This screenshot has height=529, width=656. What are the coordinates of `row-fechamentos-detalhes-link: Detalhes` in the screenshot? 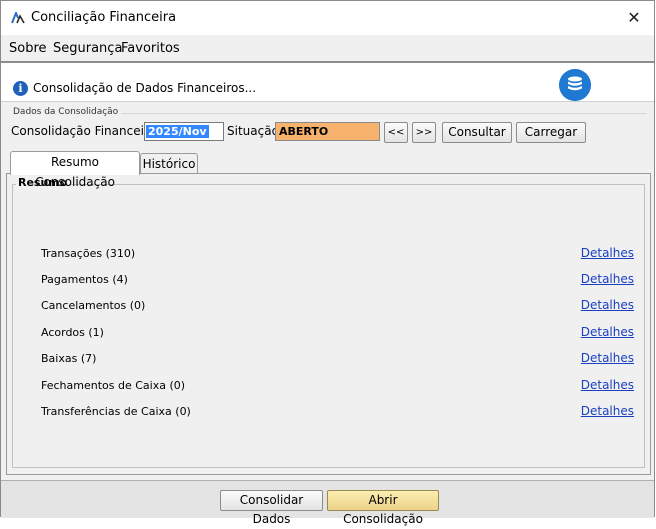 It's located at (607, 385).